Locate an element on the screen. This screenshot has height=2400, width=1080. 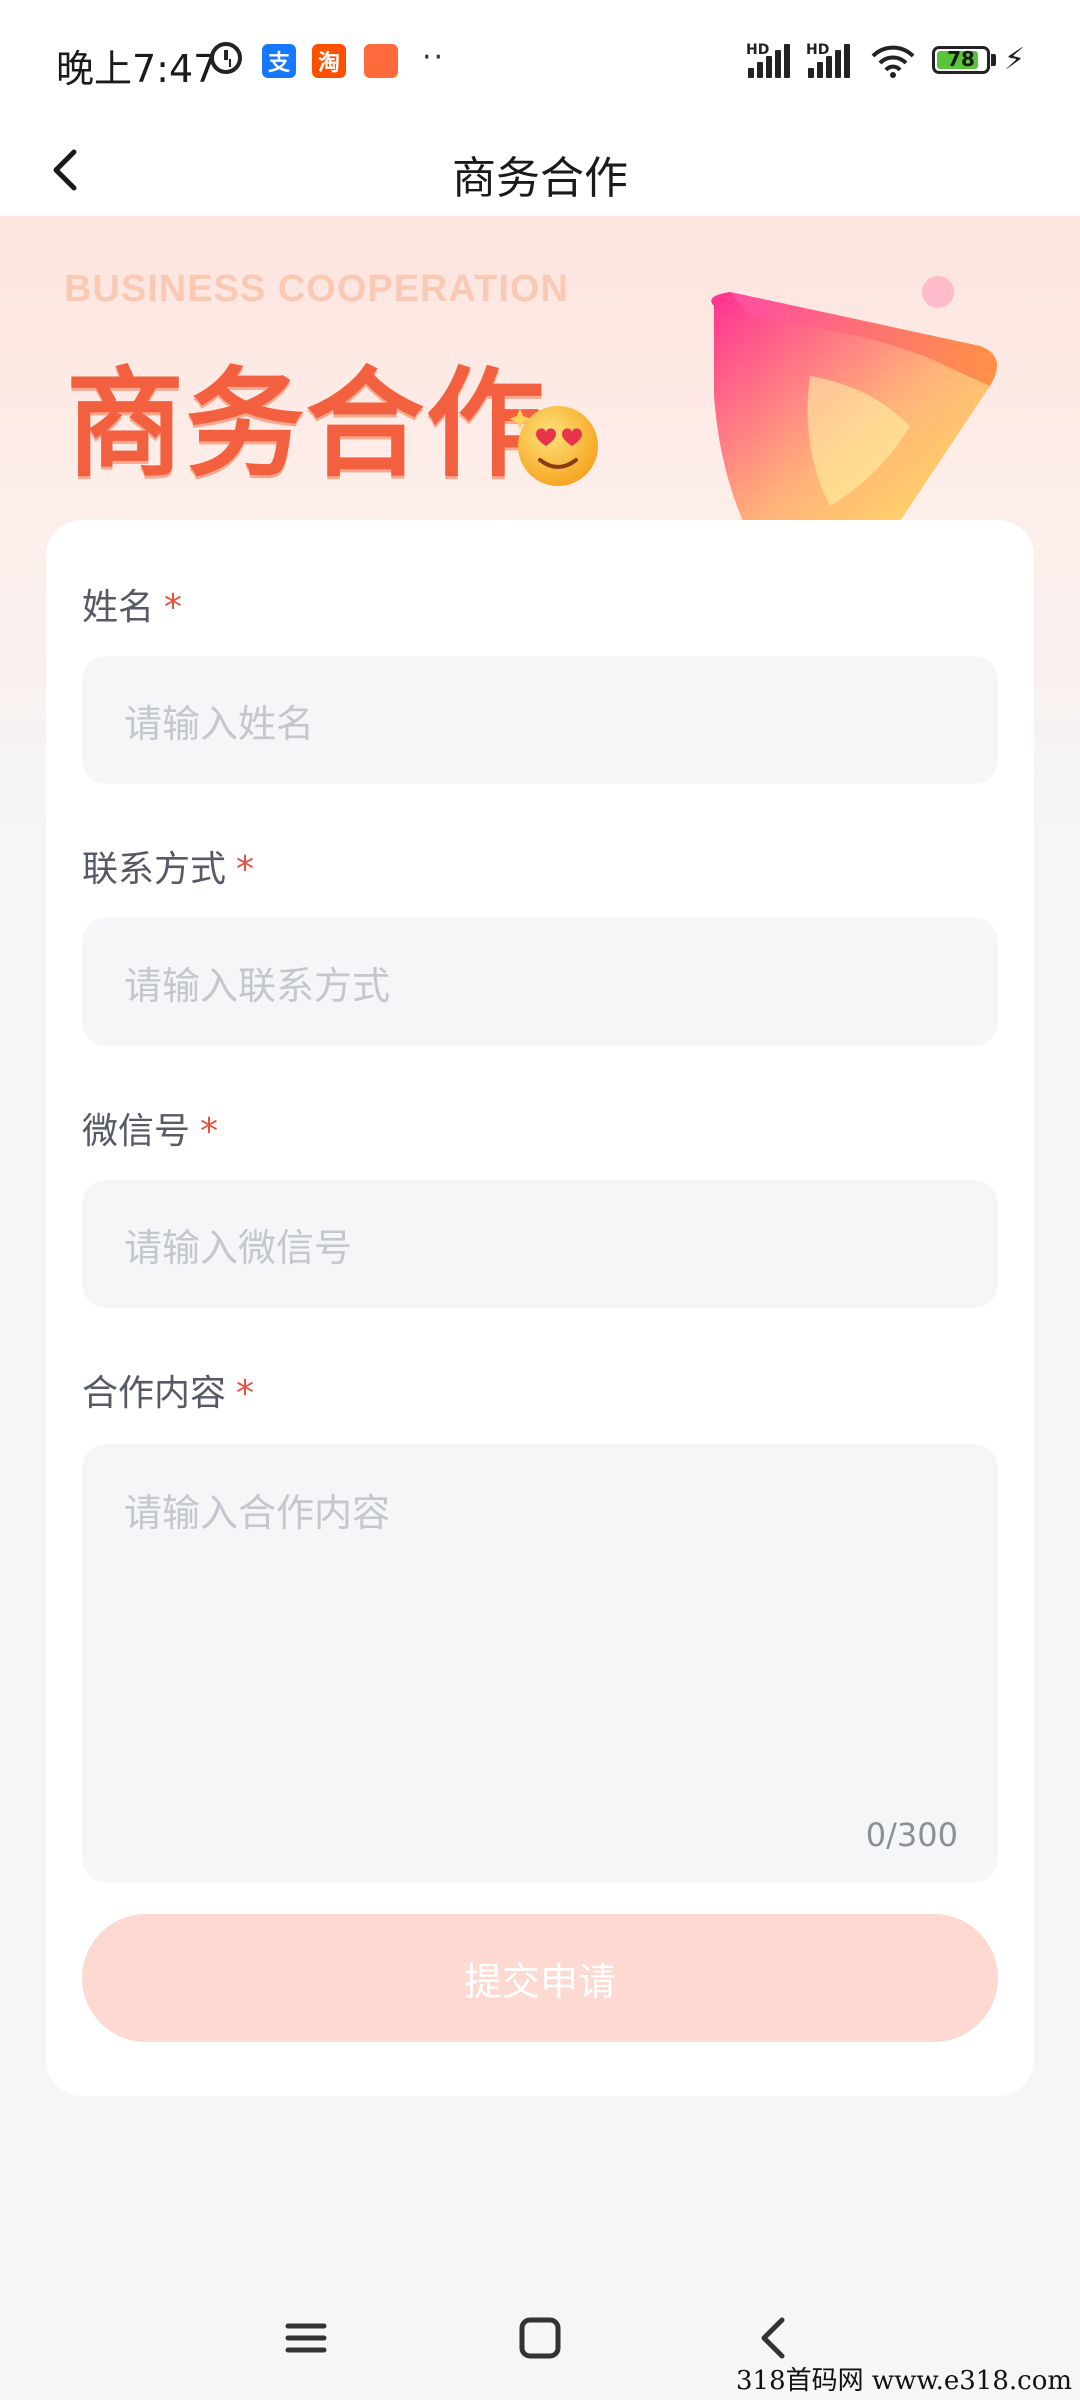
banner-title: 商务合作 is located at coordinates (306, 424).